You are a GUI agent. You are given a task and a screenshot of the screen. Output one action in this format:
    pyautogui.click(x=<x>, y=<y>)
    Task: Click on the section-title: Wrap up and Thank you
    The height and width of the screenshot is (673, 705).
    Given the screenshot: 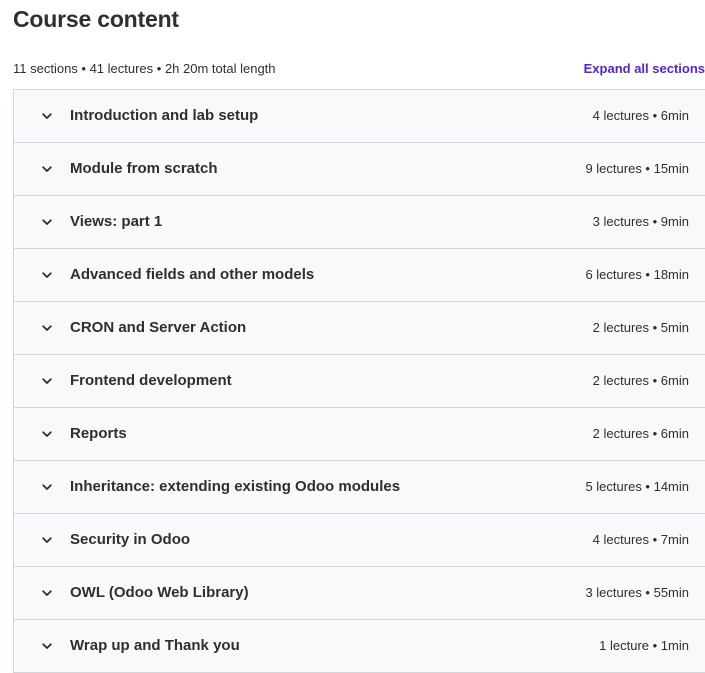 What is the action you would take?
    pyautogui.click(x=155, y=645)
    